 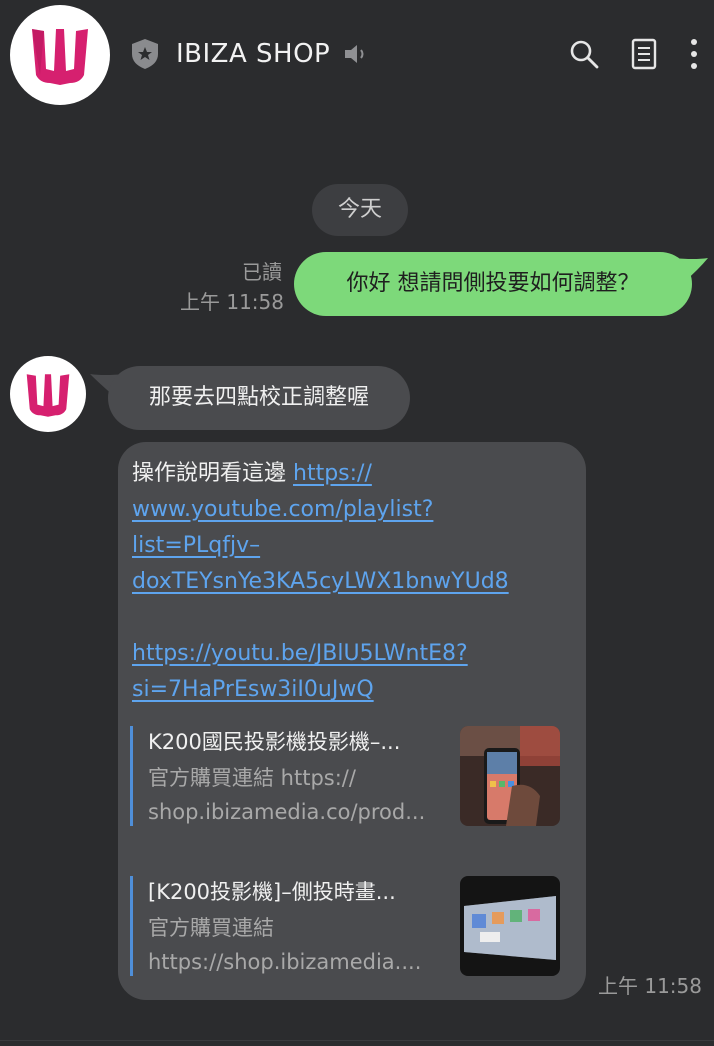 What do you see at coordinates (510, 776) in the screenshot?
I see `phone-thumbnail-image` at bounding box center [510, 776].